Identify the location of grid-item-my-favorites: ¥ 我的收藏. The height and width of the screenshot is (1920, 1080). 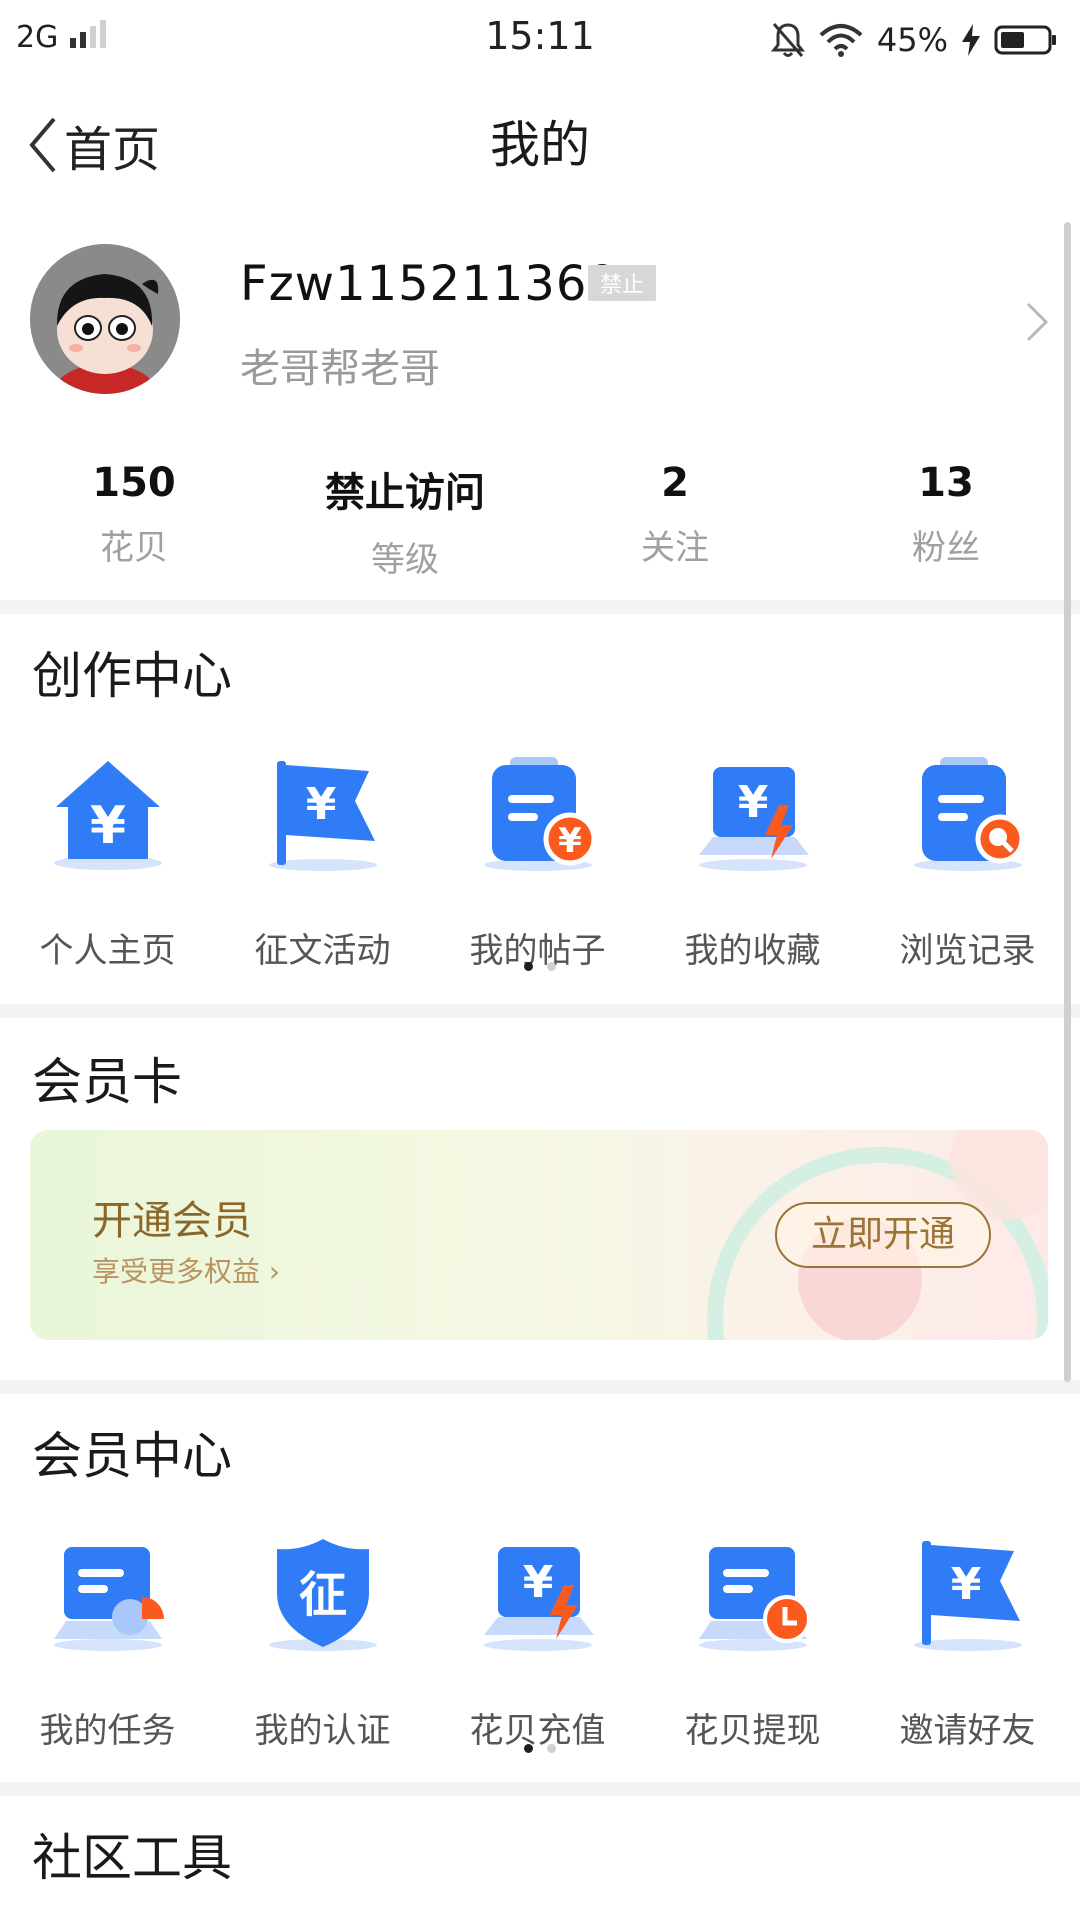
(752, 863).